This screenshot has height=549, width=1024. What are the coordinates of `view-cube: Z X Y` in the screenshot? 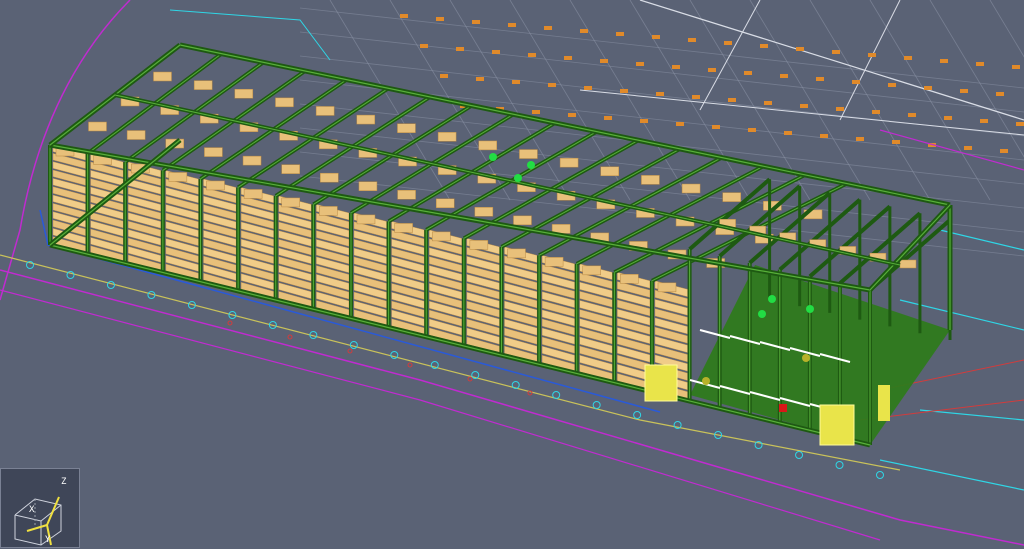 It's located at (40, 508).